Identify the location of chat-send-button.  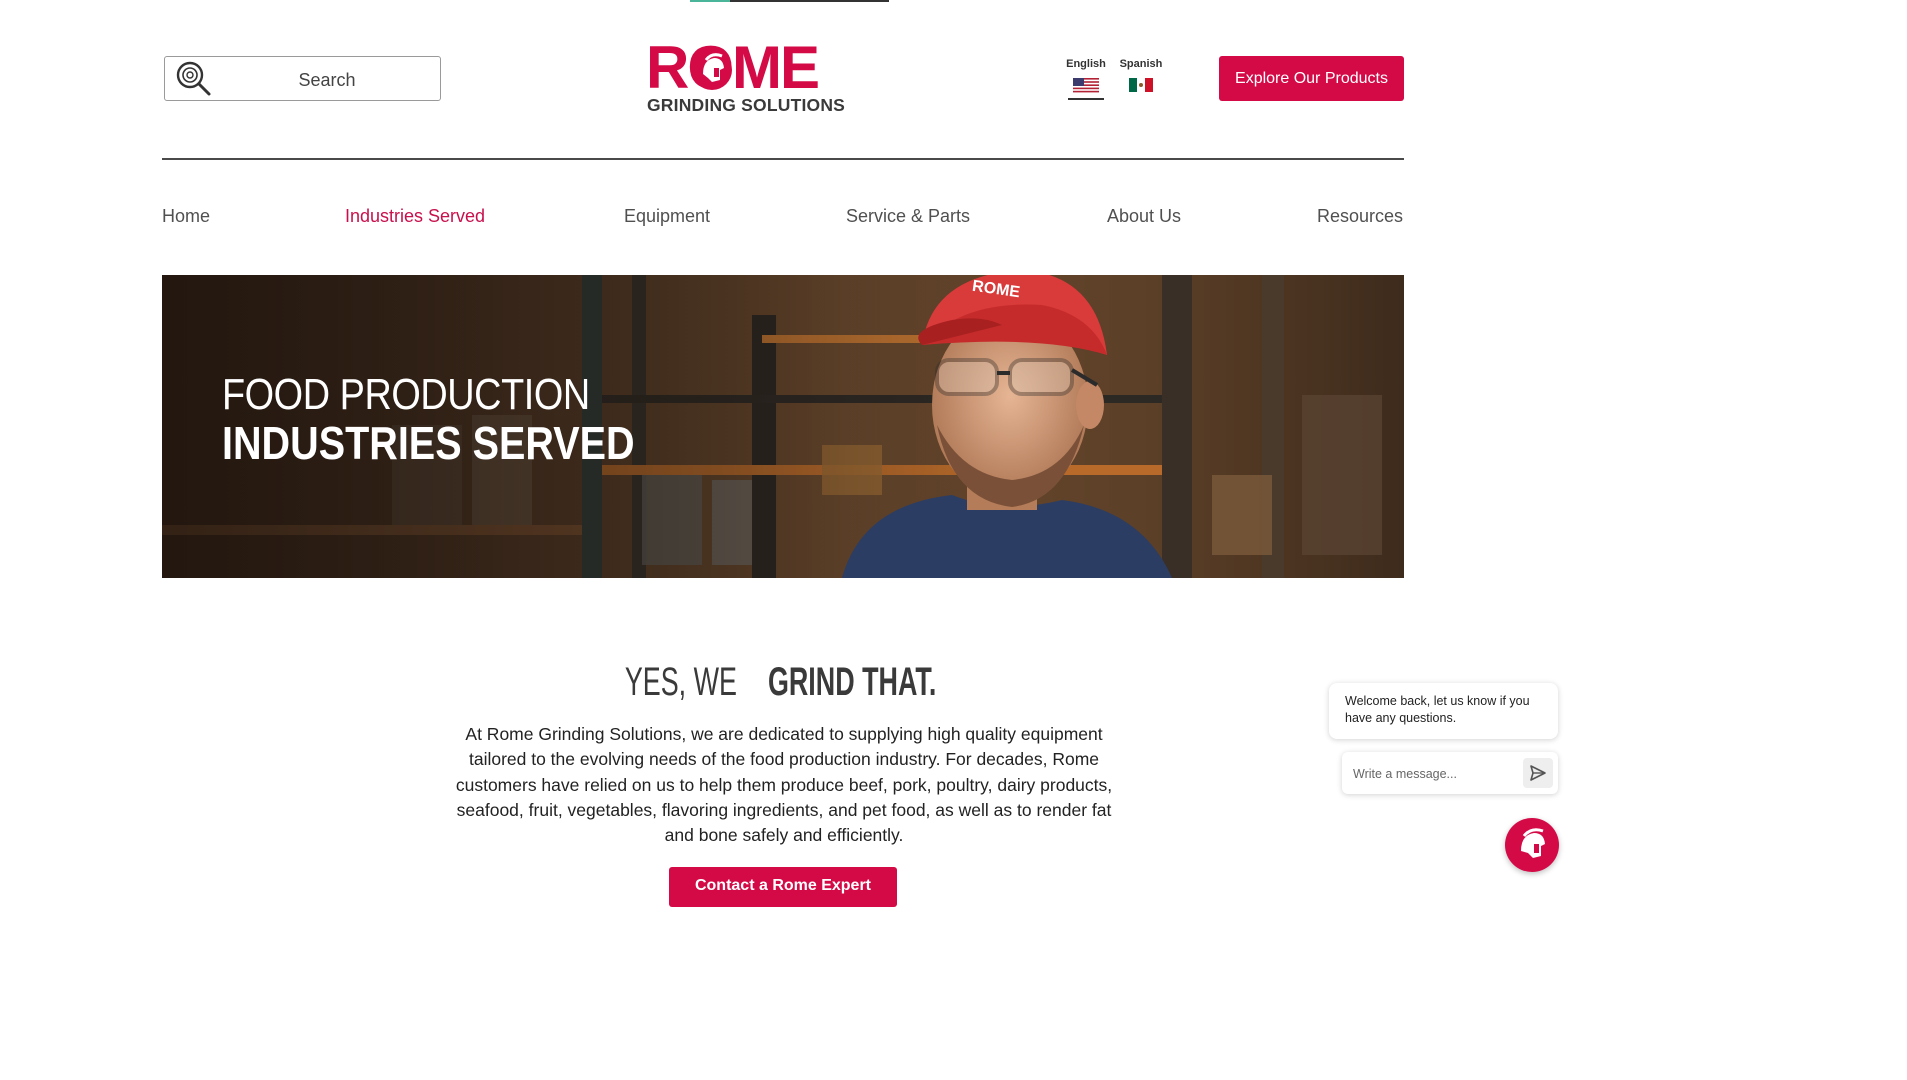
(1538, 773).